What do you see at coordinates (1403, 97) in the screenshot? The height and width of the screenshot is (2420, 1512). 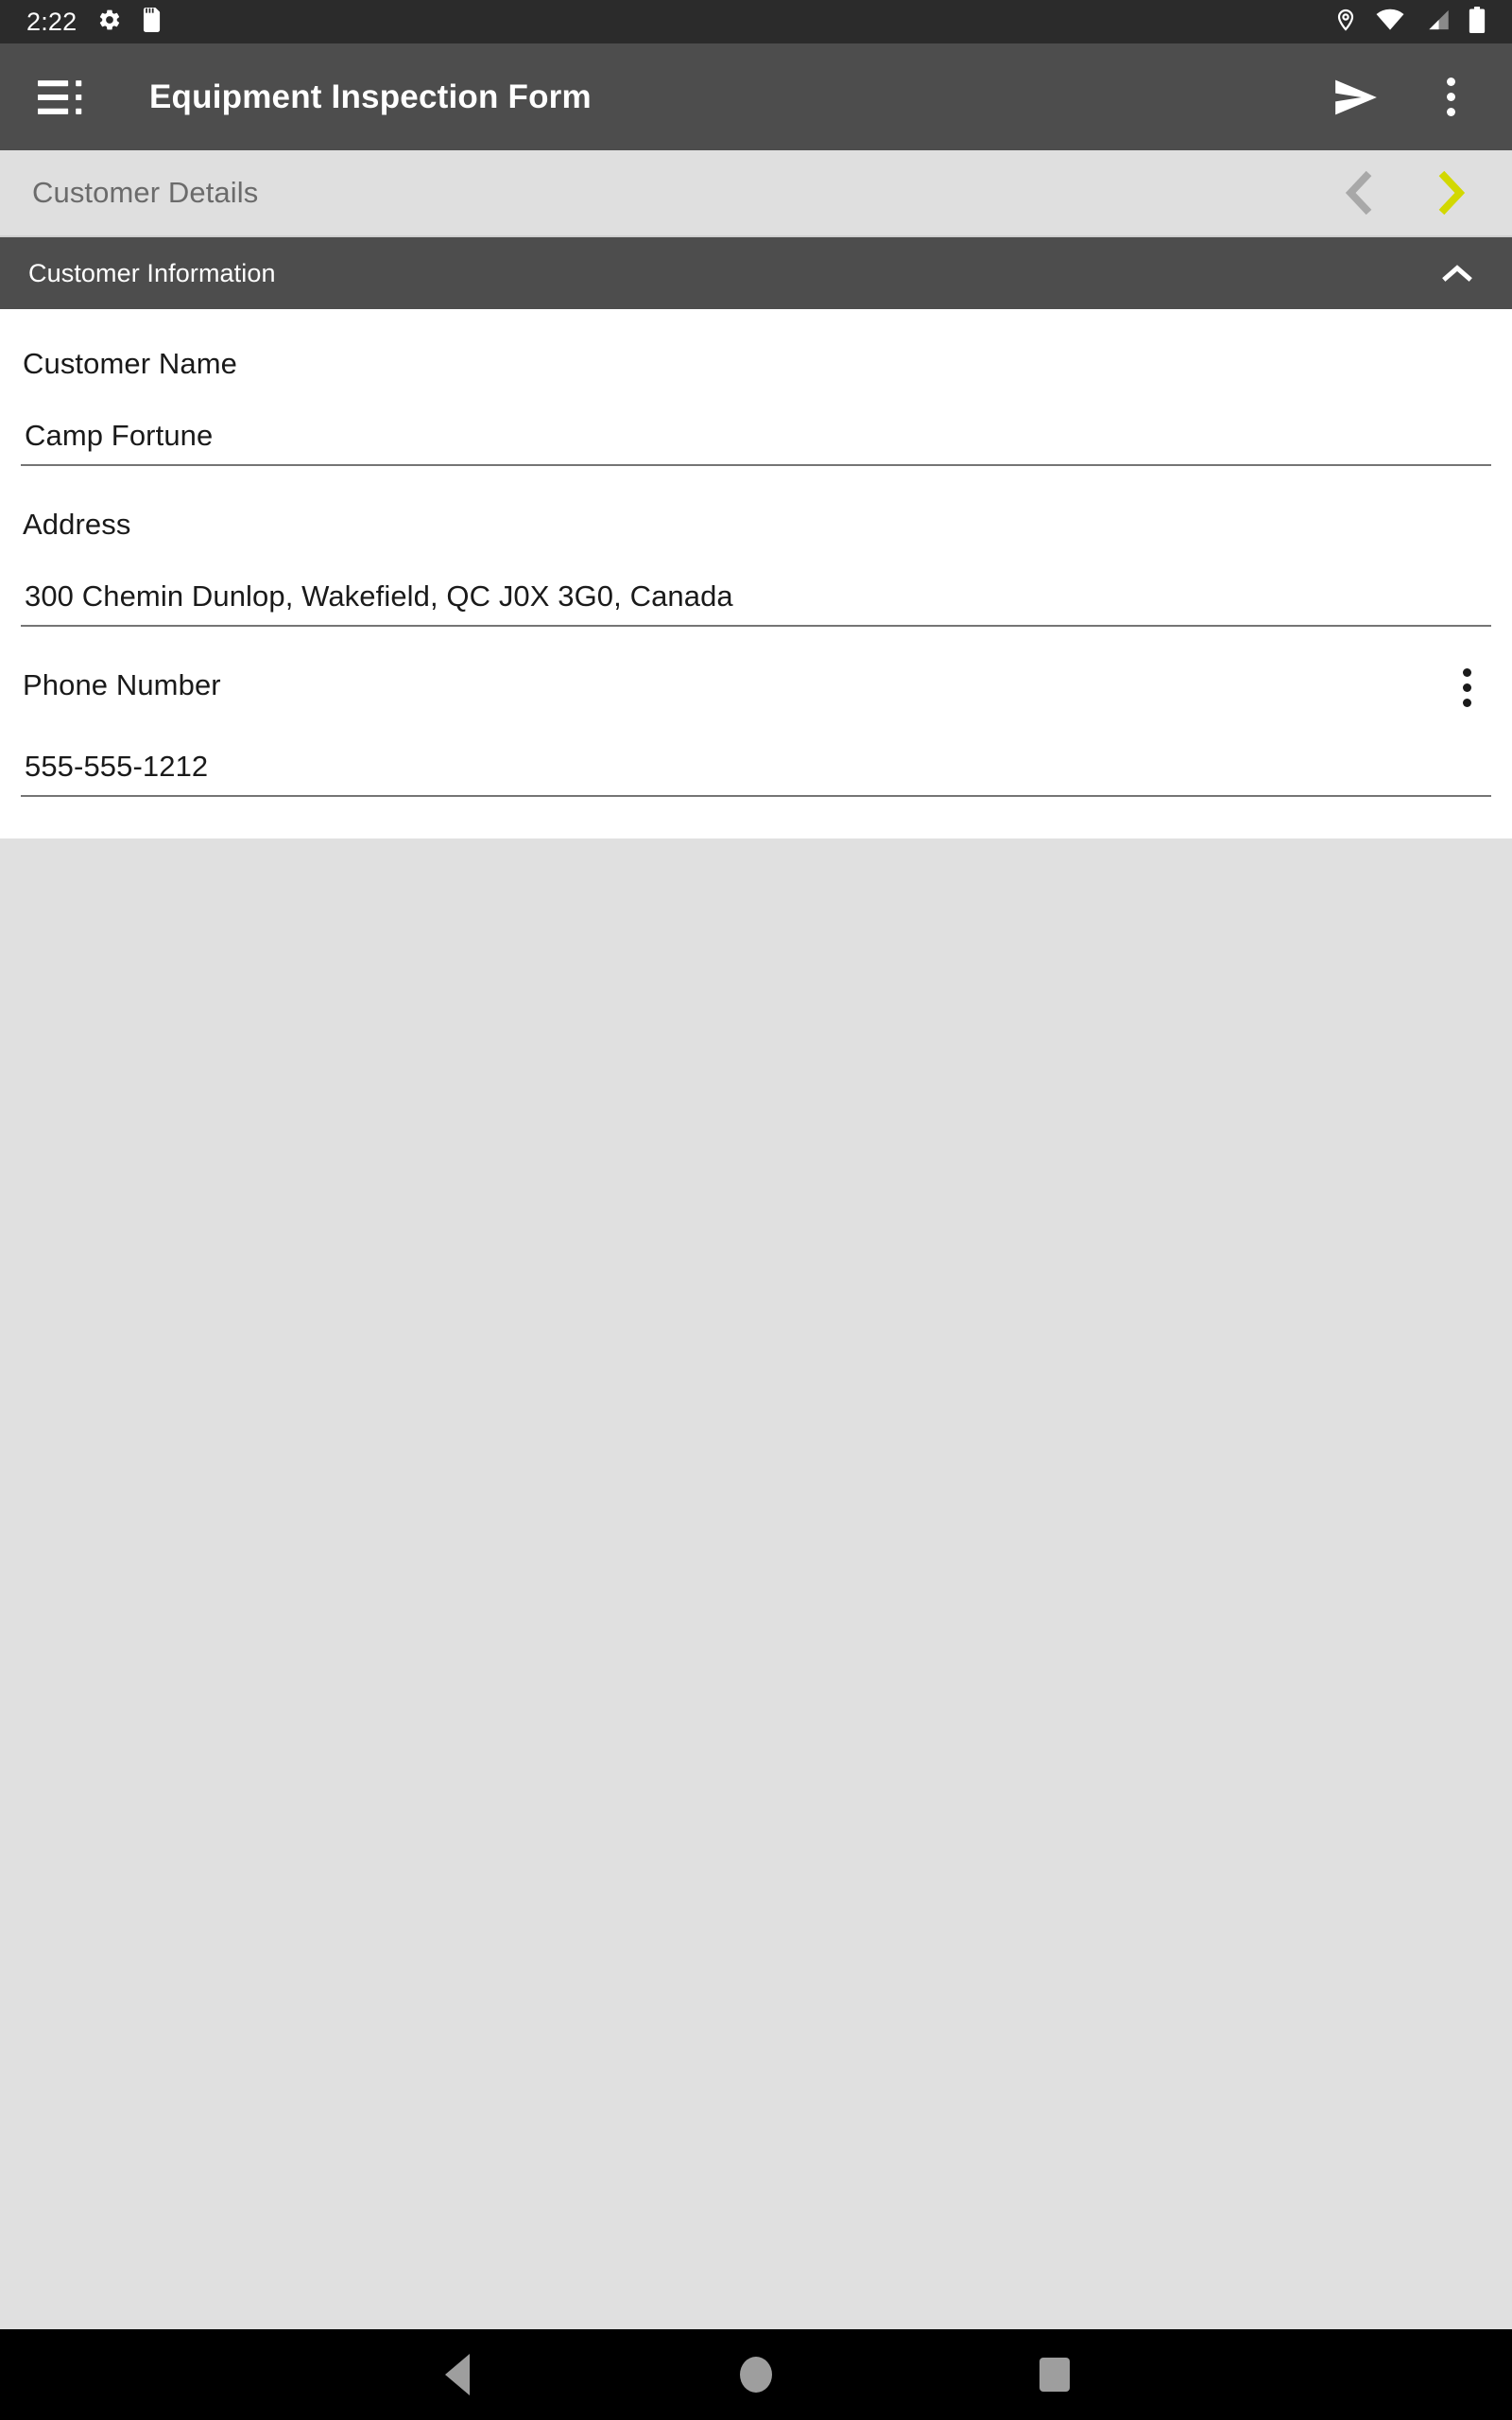 I see `app-bar-actions` at bounding box center [1403, 97].